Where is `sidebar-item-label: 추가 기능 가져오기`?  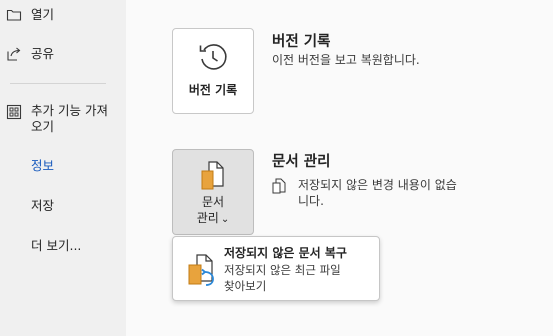 sidebar-item-label: 추가 기능 가져오기 is located at coordinates (69, 118).